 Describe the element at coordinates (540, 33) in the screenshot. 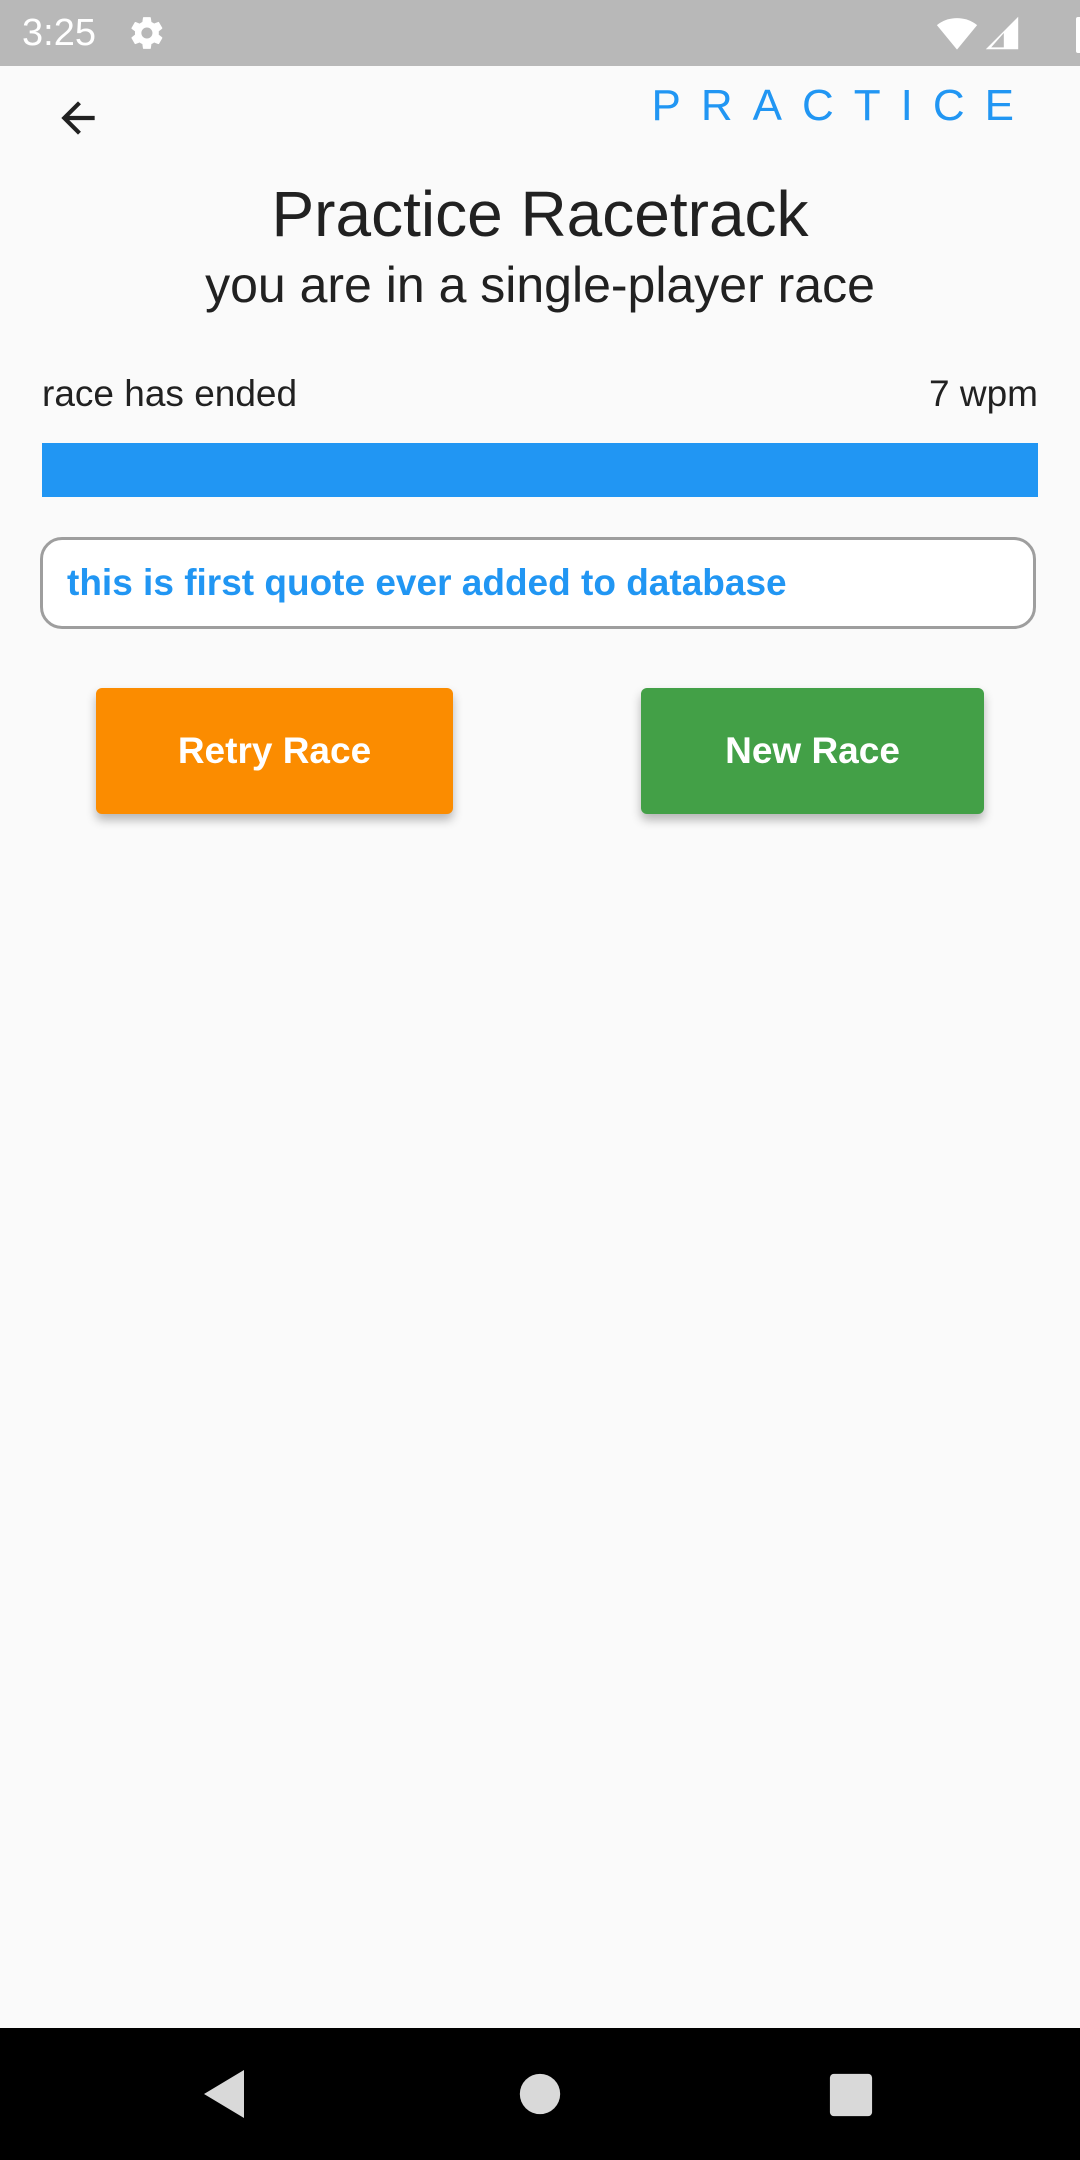

I see `status-bar: 3:25` at that location.